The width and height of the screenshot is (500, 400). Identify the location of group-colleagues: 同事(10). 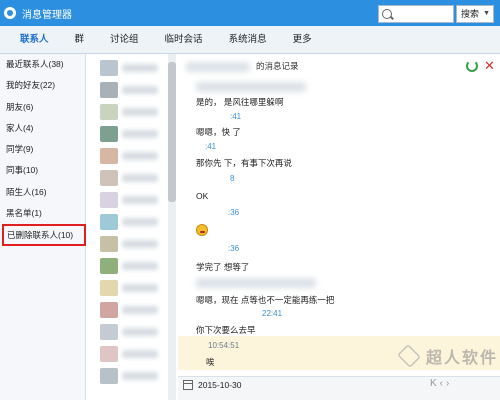
(42, 170).